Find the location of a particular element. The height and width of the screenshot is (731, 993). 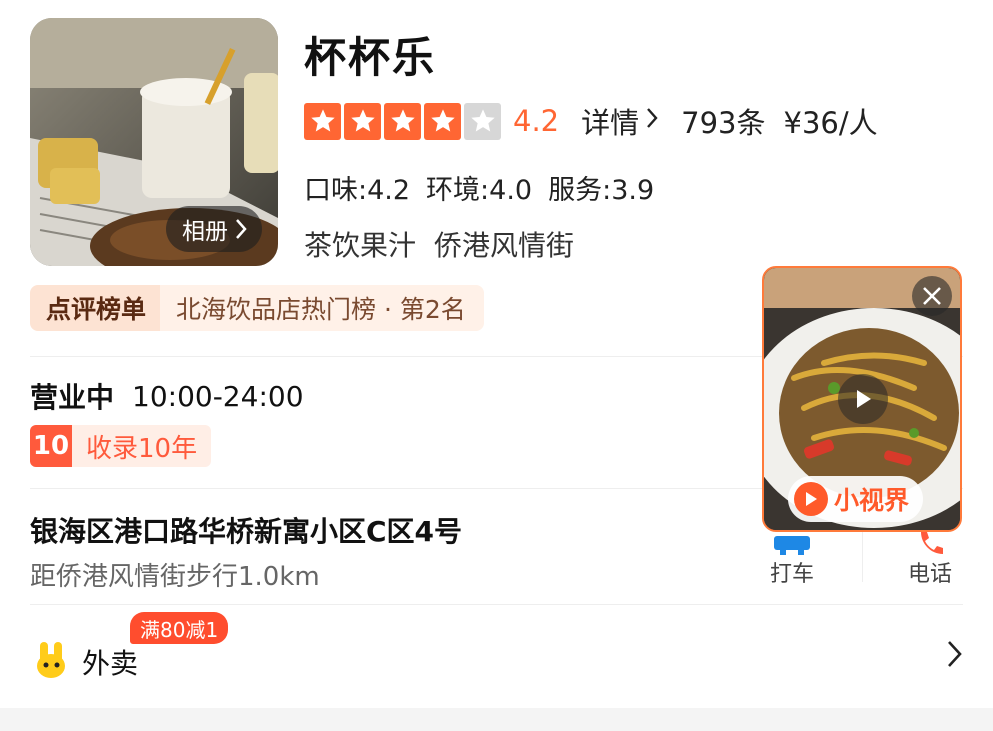

recorded-badge: 10 收录10年 is located at coordinates (121, 446).